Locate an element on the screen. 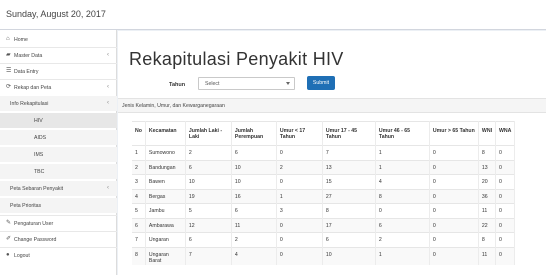 The width and height of the screenshot is (546, 275). sidebar-item-rekap-dan-peta: ⟳ Rekap dan Peta ‹ is located at coordinates (58, 87).